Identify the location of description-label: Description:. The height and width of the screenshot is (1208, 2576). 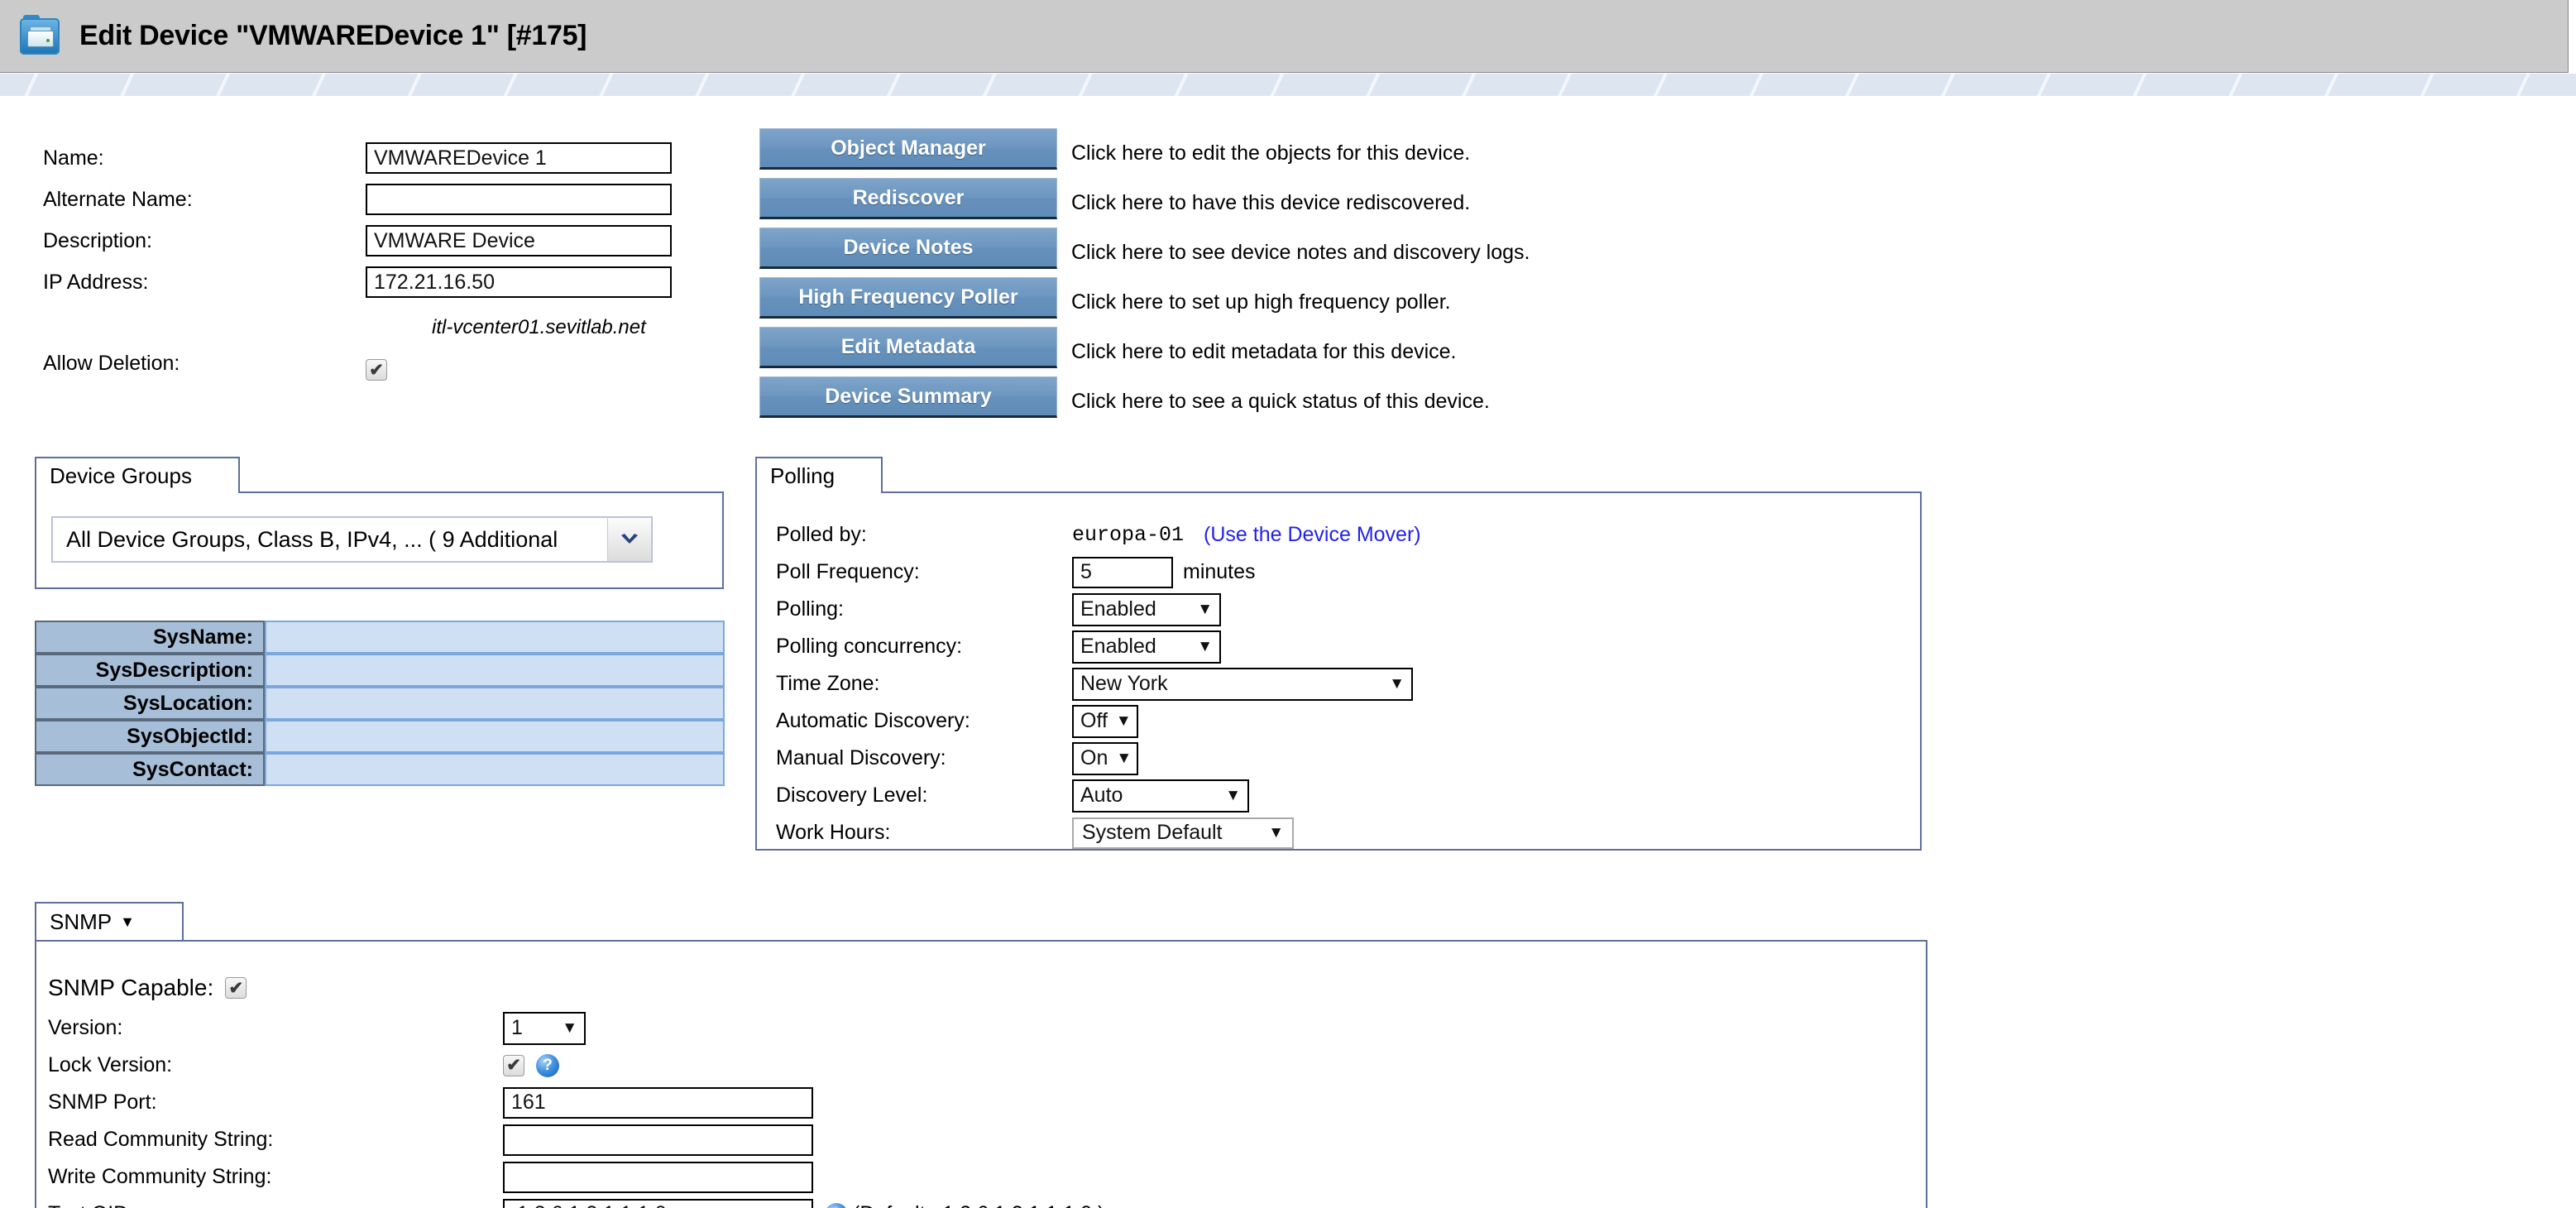
(97, 240).